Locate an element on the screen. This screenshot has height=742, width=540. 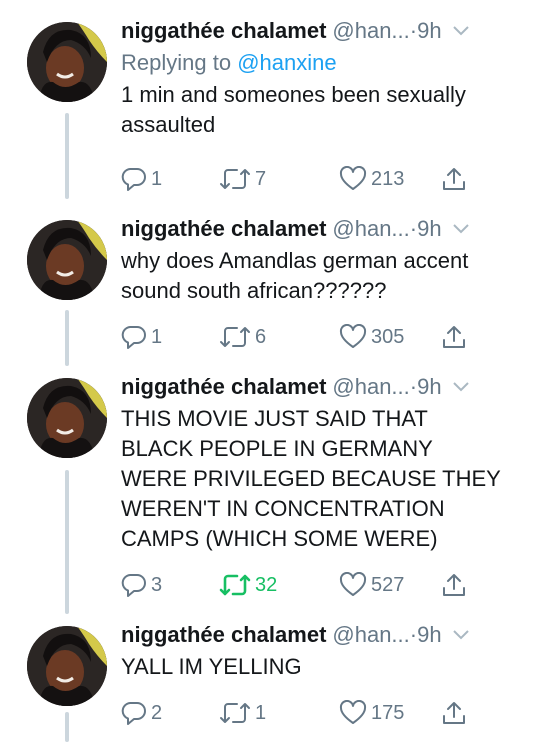
retweet-button: 6 is located at coordinates (242, 337).